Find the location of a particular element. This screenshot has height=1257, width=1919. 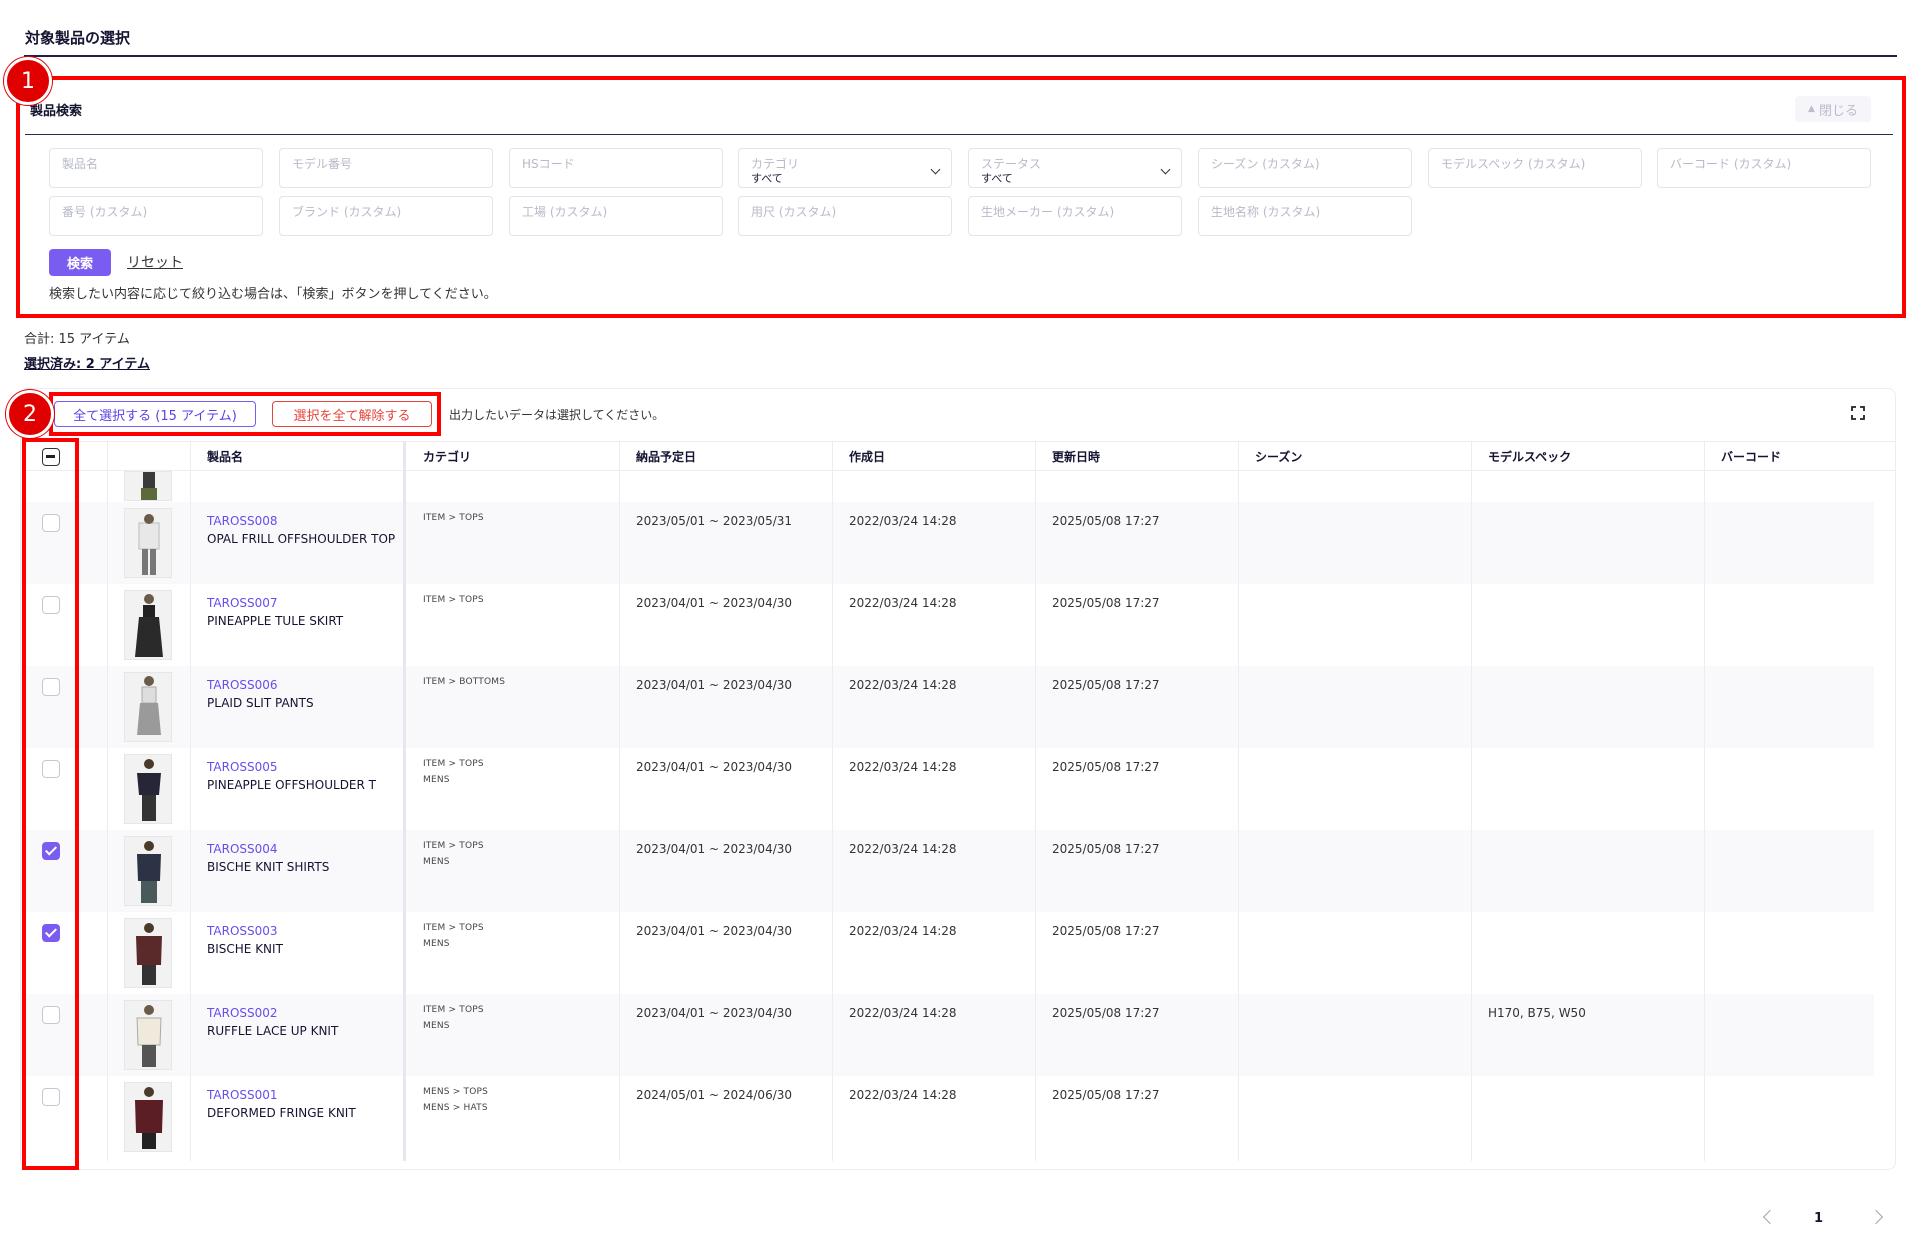

category-cell: ITEM > BOTTOMS is located at coordinates (464, 682).